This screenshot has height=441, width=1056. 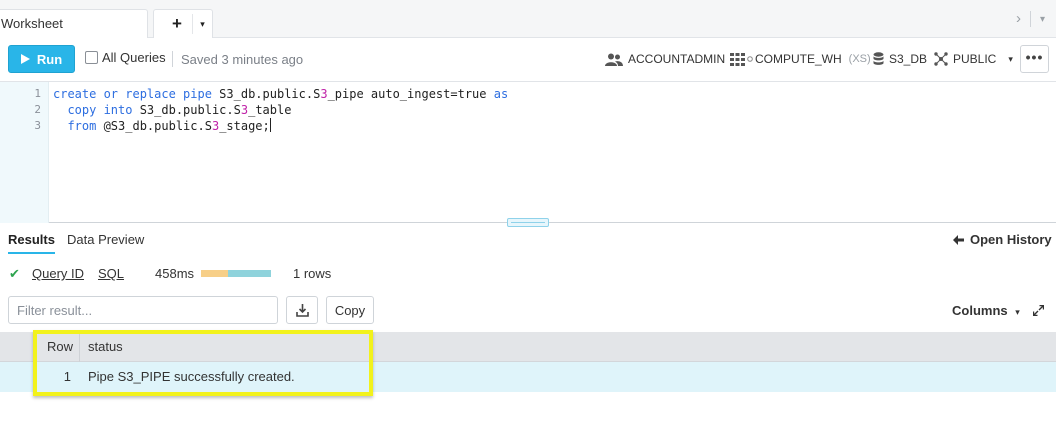 What do you see at coordinates (111, 273) in the screenshot?
I see `sql-link: SQL` at bounding box center [111, 273].